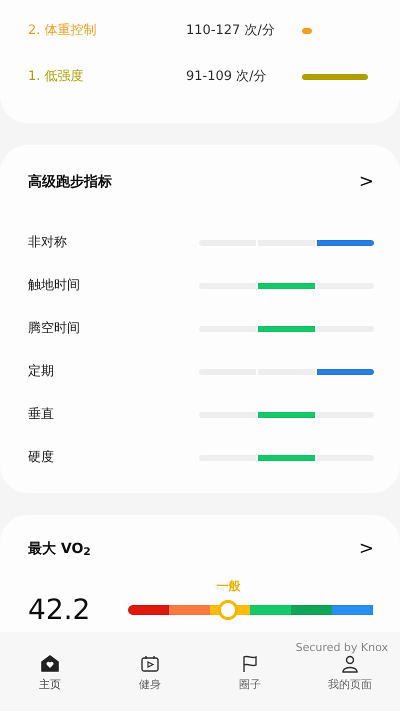 The height and width of the screenshot is (711, 400). I want to click on vo2-value: 42.2, so click(60, 610).